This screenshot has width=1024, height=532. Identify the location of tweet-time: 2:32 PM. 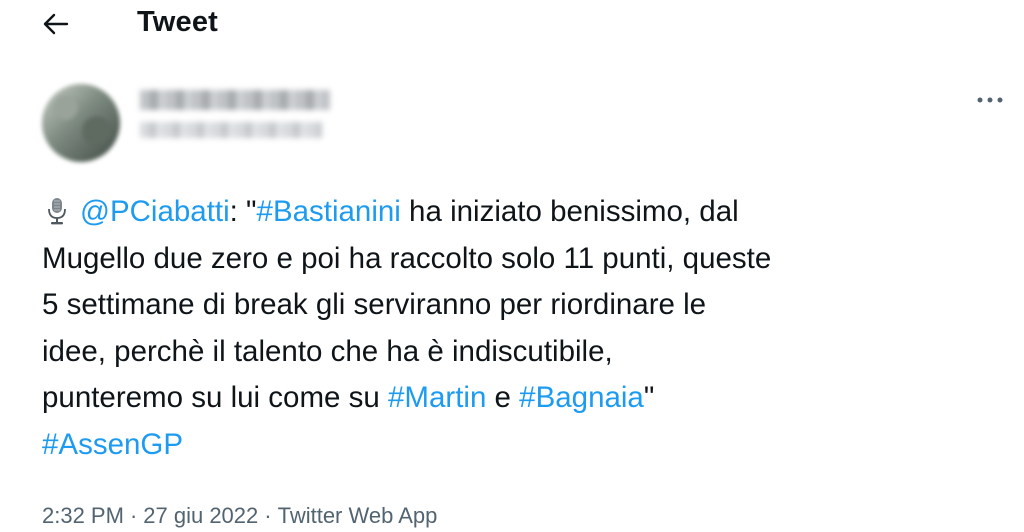
(83, 515).